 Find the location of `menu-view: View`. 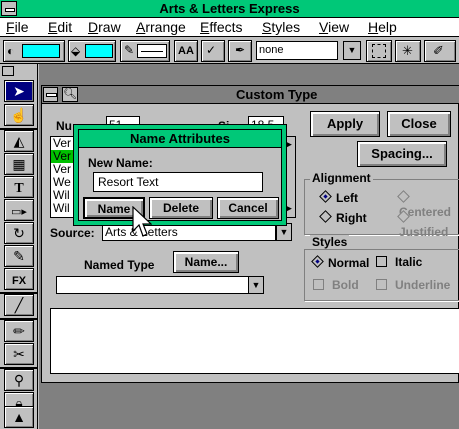

menu-view: View is located at coordinates (334, 27).